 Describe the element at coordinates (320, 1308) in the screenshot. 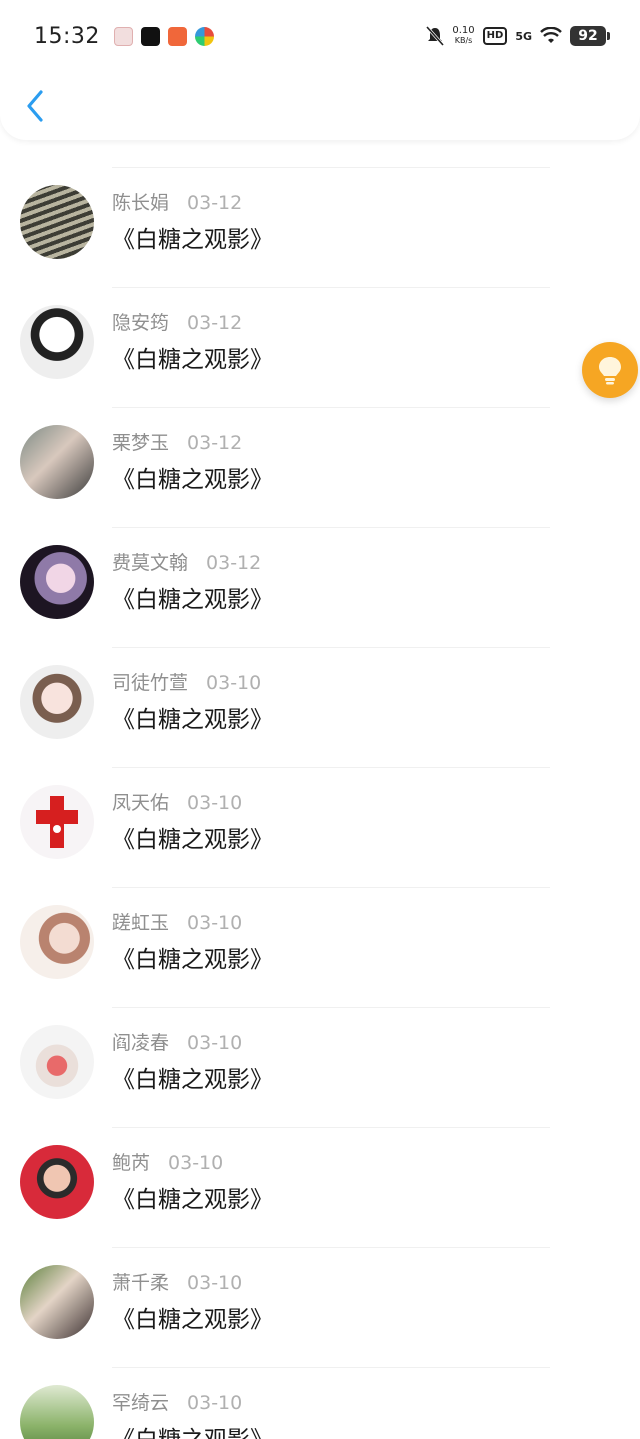

I see `list-item: 萧千柔 03-10 《白糖之观影》` at that location.